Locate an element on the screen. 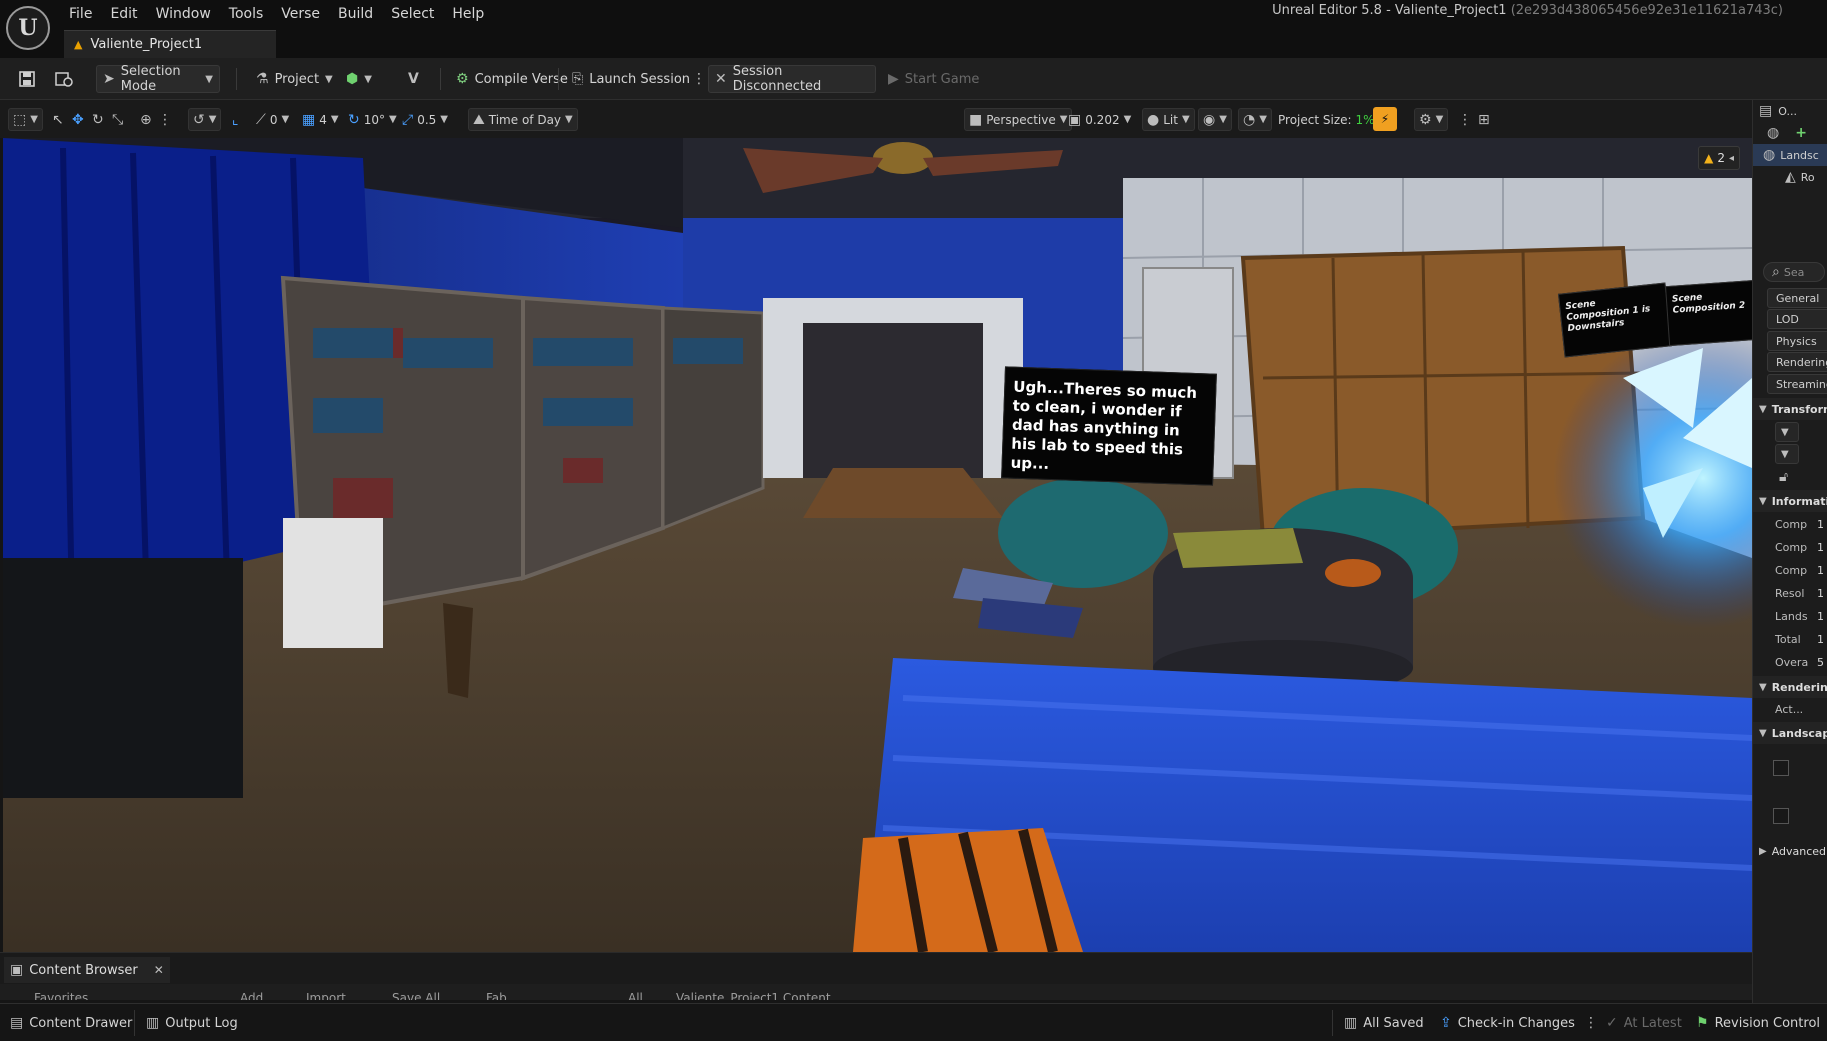 The image size is (1827, 1041). viewport-layout-button: ⊞ is located at coordinates (1484, 119).